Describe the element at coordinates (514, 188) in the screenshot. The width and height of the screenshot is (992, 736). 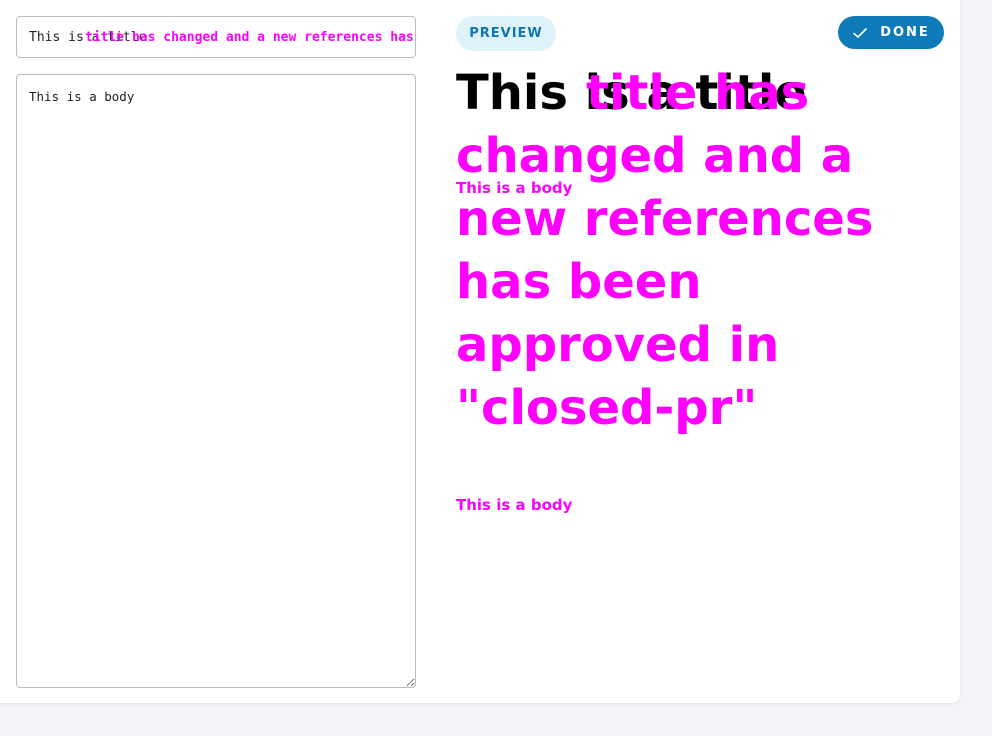
I see `preview-body-overlay: This is a body` at that location.